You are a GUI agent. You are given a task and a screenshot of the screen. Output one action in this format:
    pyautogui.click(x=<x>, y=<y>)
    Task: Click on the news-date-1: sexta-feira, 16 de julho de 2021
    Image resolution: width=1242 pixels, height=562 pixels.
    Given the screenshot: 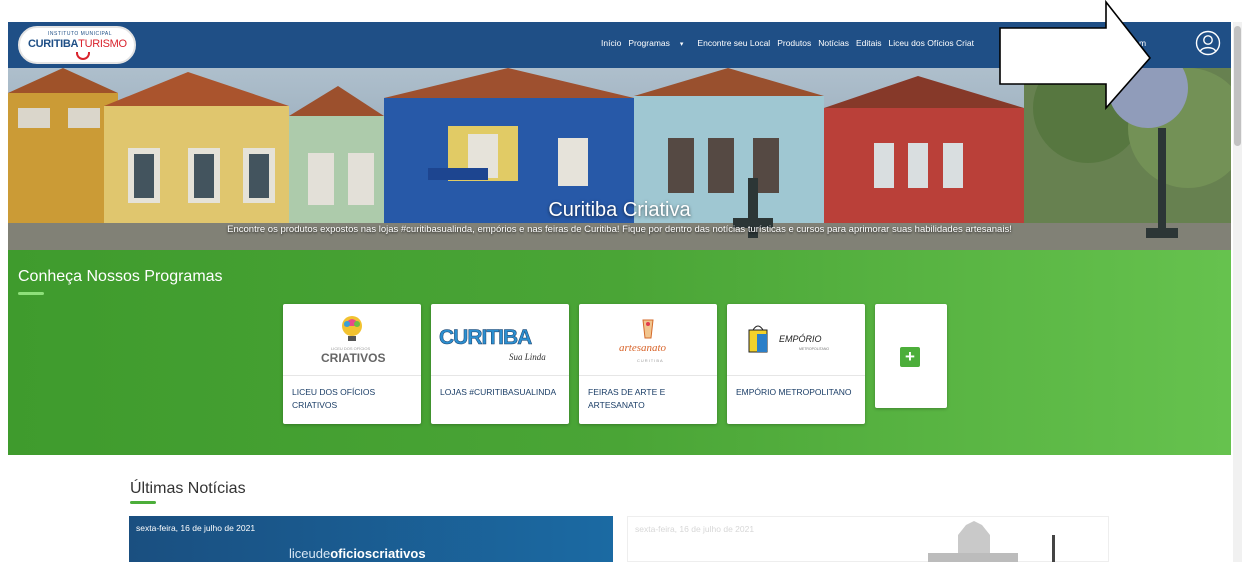 What is the action you would take?
    pyautogui.click(x=196, y=528)
    